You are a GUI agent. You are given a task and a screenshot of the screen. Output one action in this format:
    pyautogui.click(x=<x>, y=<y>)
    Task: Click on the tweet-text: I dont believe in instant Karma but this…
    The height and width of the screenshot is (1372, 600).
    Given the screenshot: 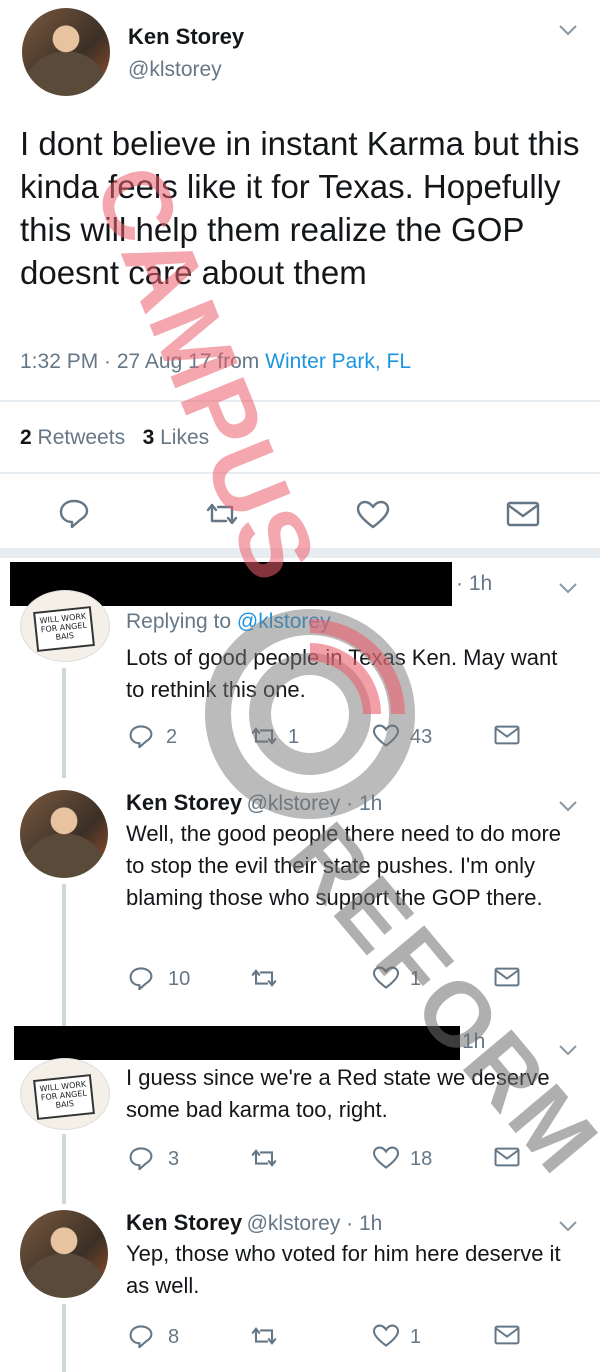 What is the action you would take?
    pyautogui.click(x=300, y=208)
    